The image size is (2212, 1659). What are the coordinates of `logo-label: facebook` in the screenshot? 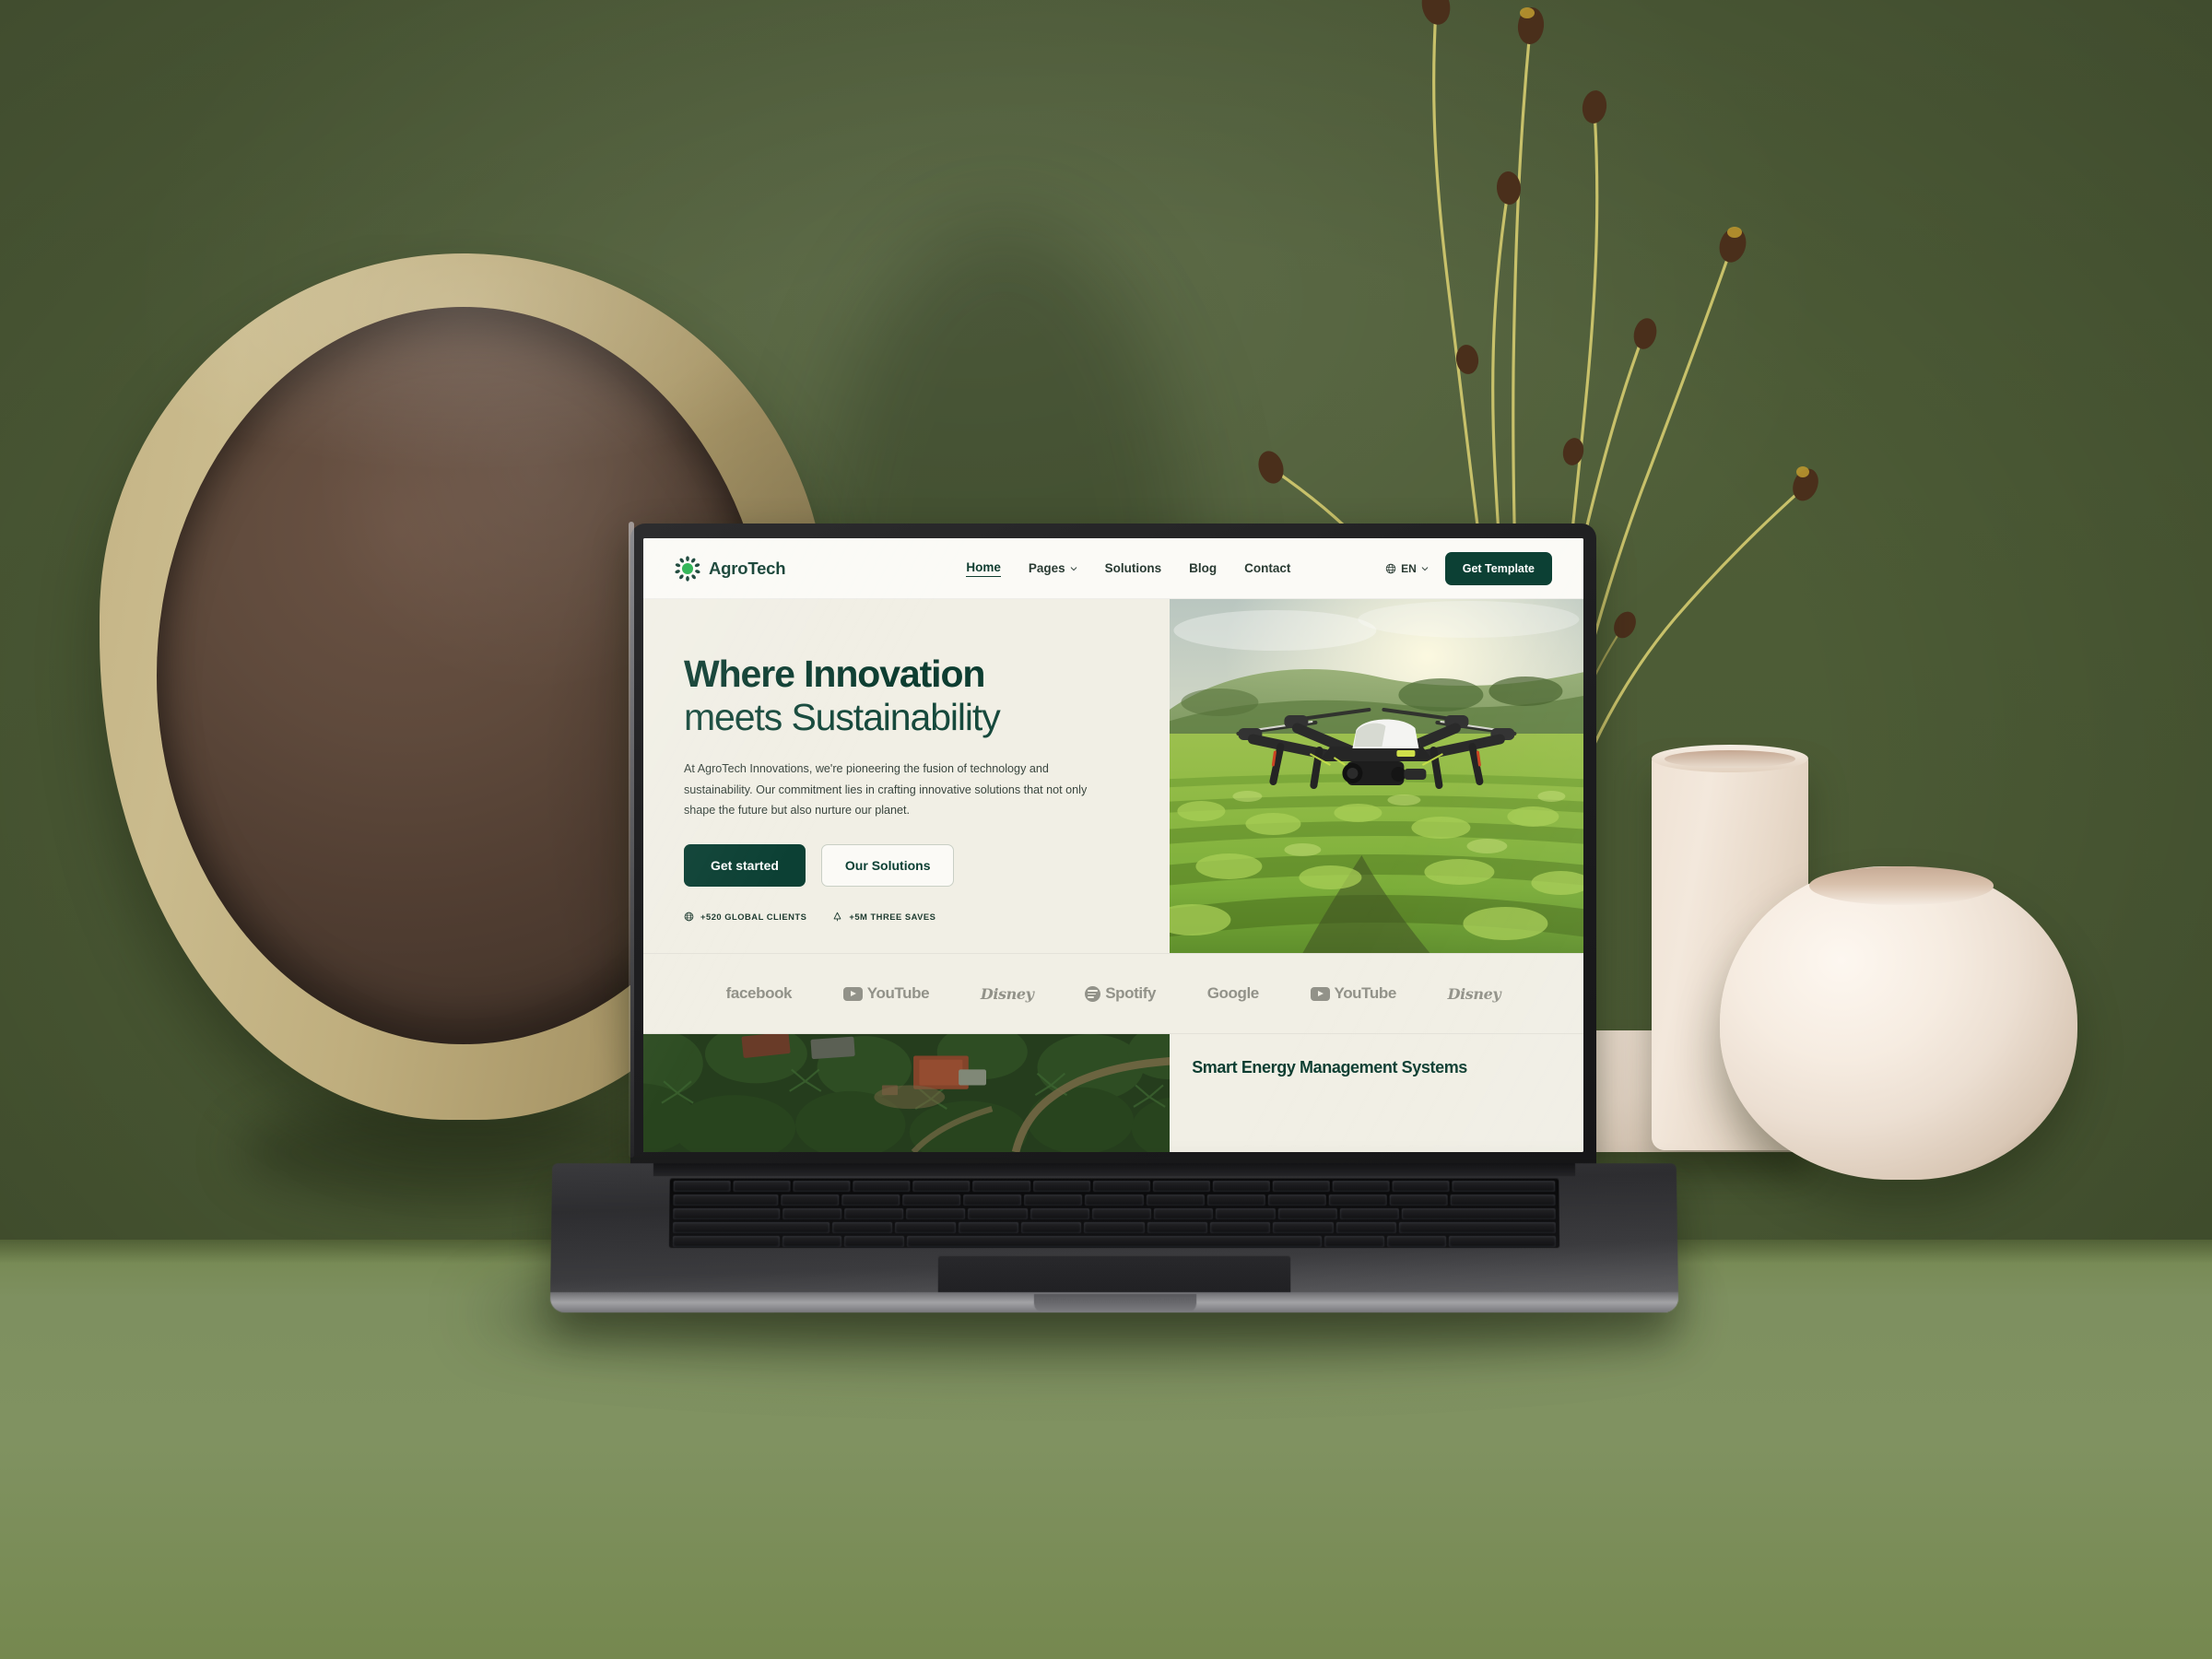 It's located at (759, 993).